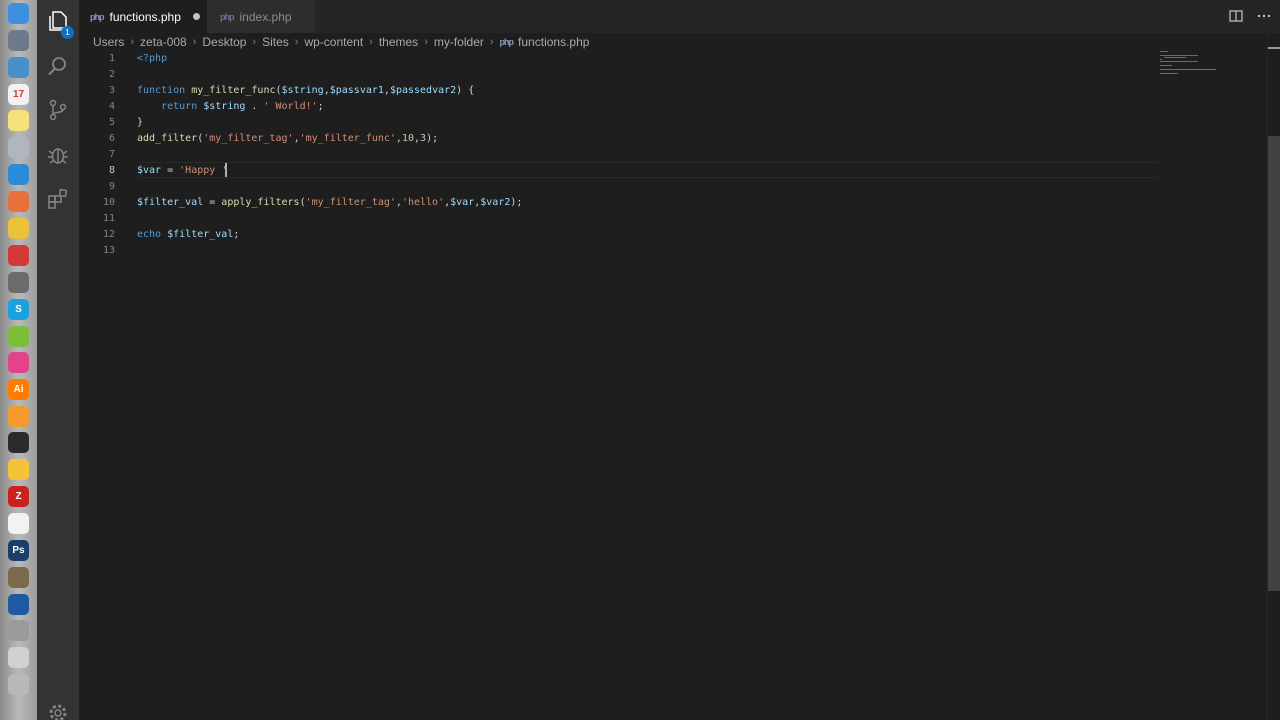 This screenshot has width=1280, height=720. Describe the element at coordinates (149, 170) in the screenshot. I see `code-token: $var` at that location.